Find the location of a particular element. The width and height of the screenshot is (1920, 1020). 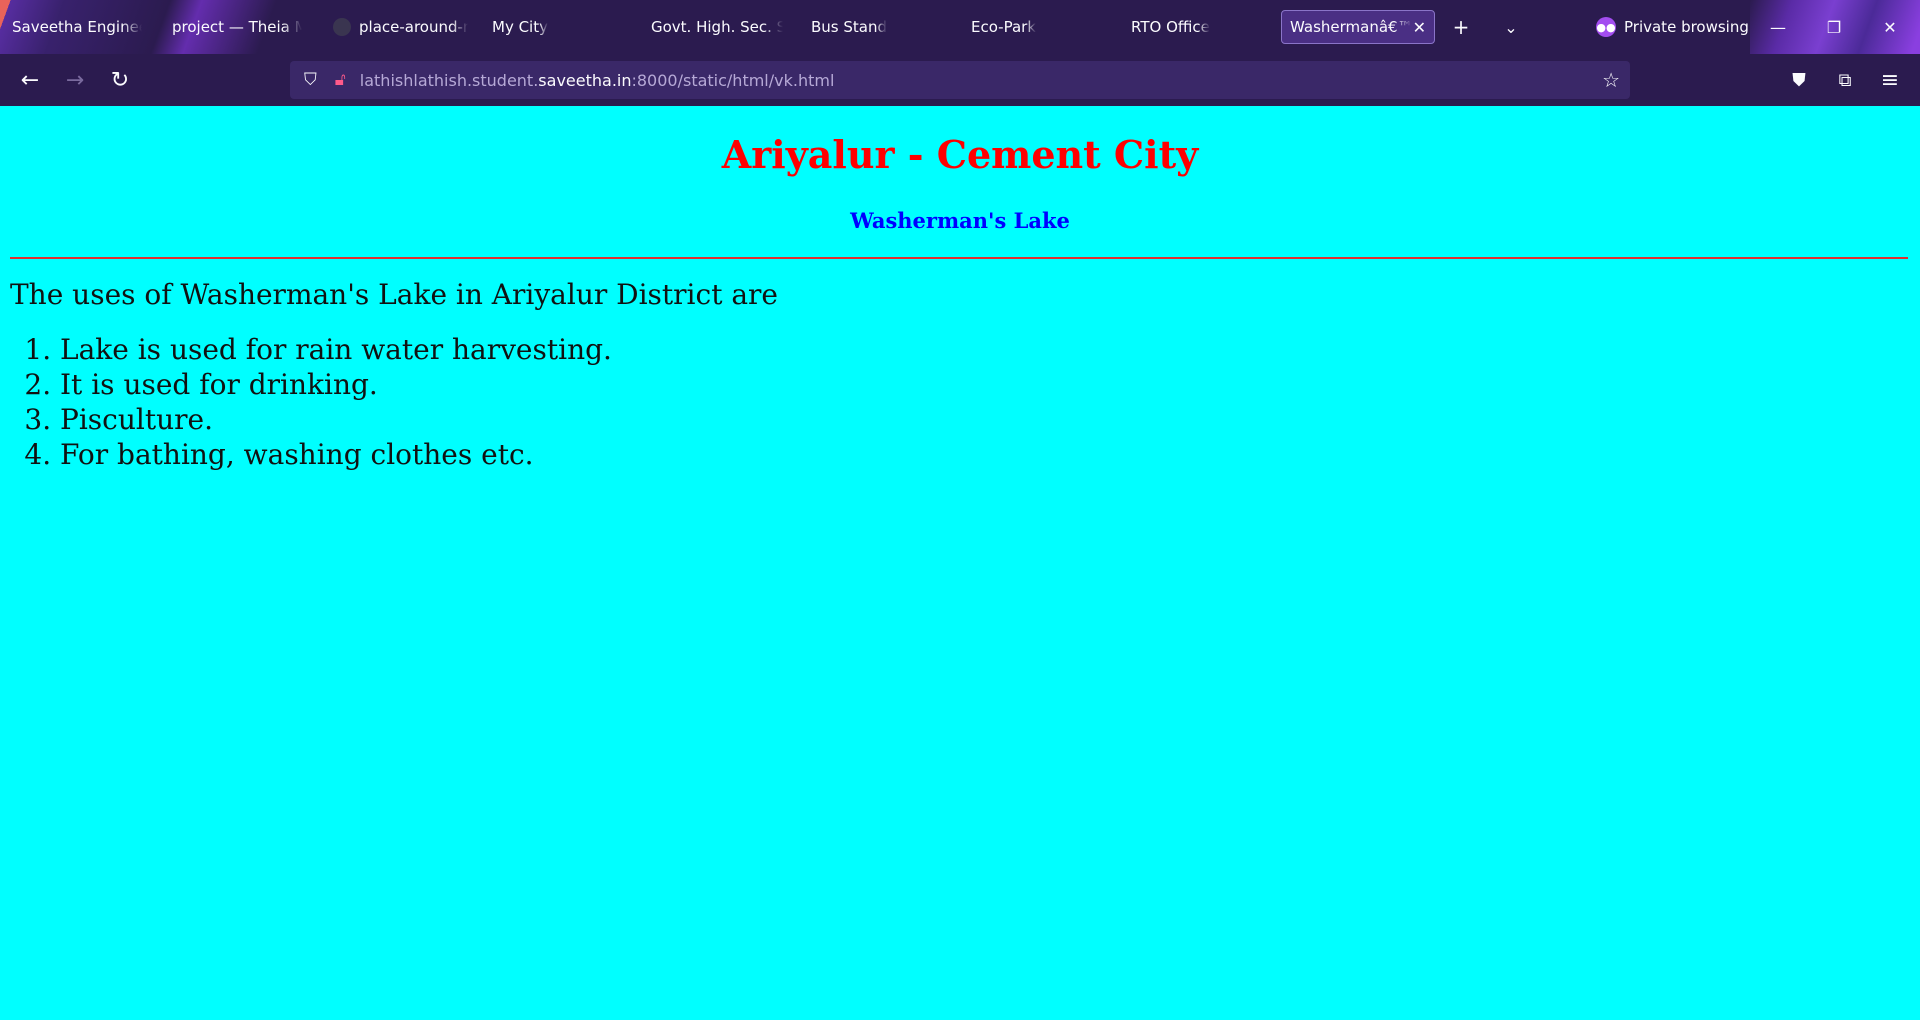

plus-icon: + is located at coordinates (1461, 27).